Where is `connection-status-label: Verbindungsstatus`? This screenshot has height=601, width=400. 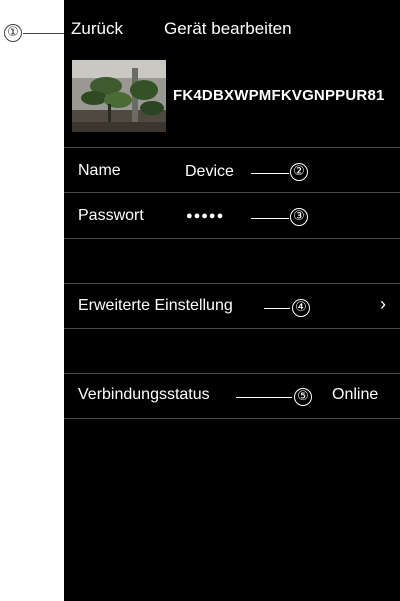 connection-status-label: Verbindungsstatus is located at coordinates (144, 394).